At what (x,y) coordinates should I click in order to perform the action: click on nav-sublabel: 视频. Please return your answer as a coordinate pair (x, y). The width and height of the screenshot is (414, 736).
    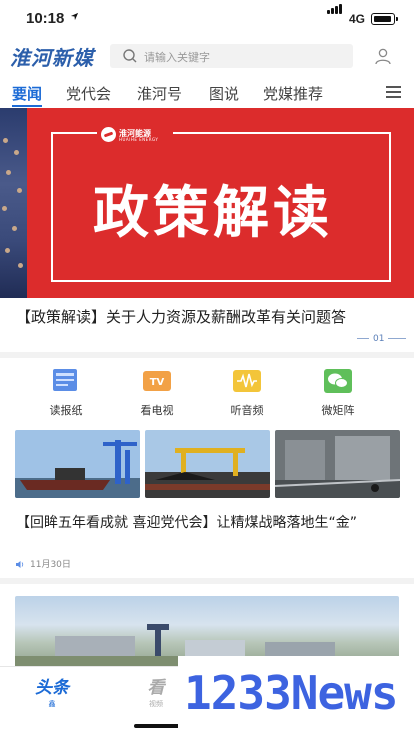
    Looking at the image, I should click on (156, 704).